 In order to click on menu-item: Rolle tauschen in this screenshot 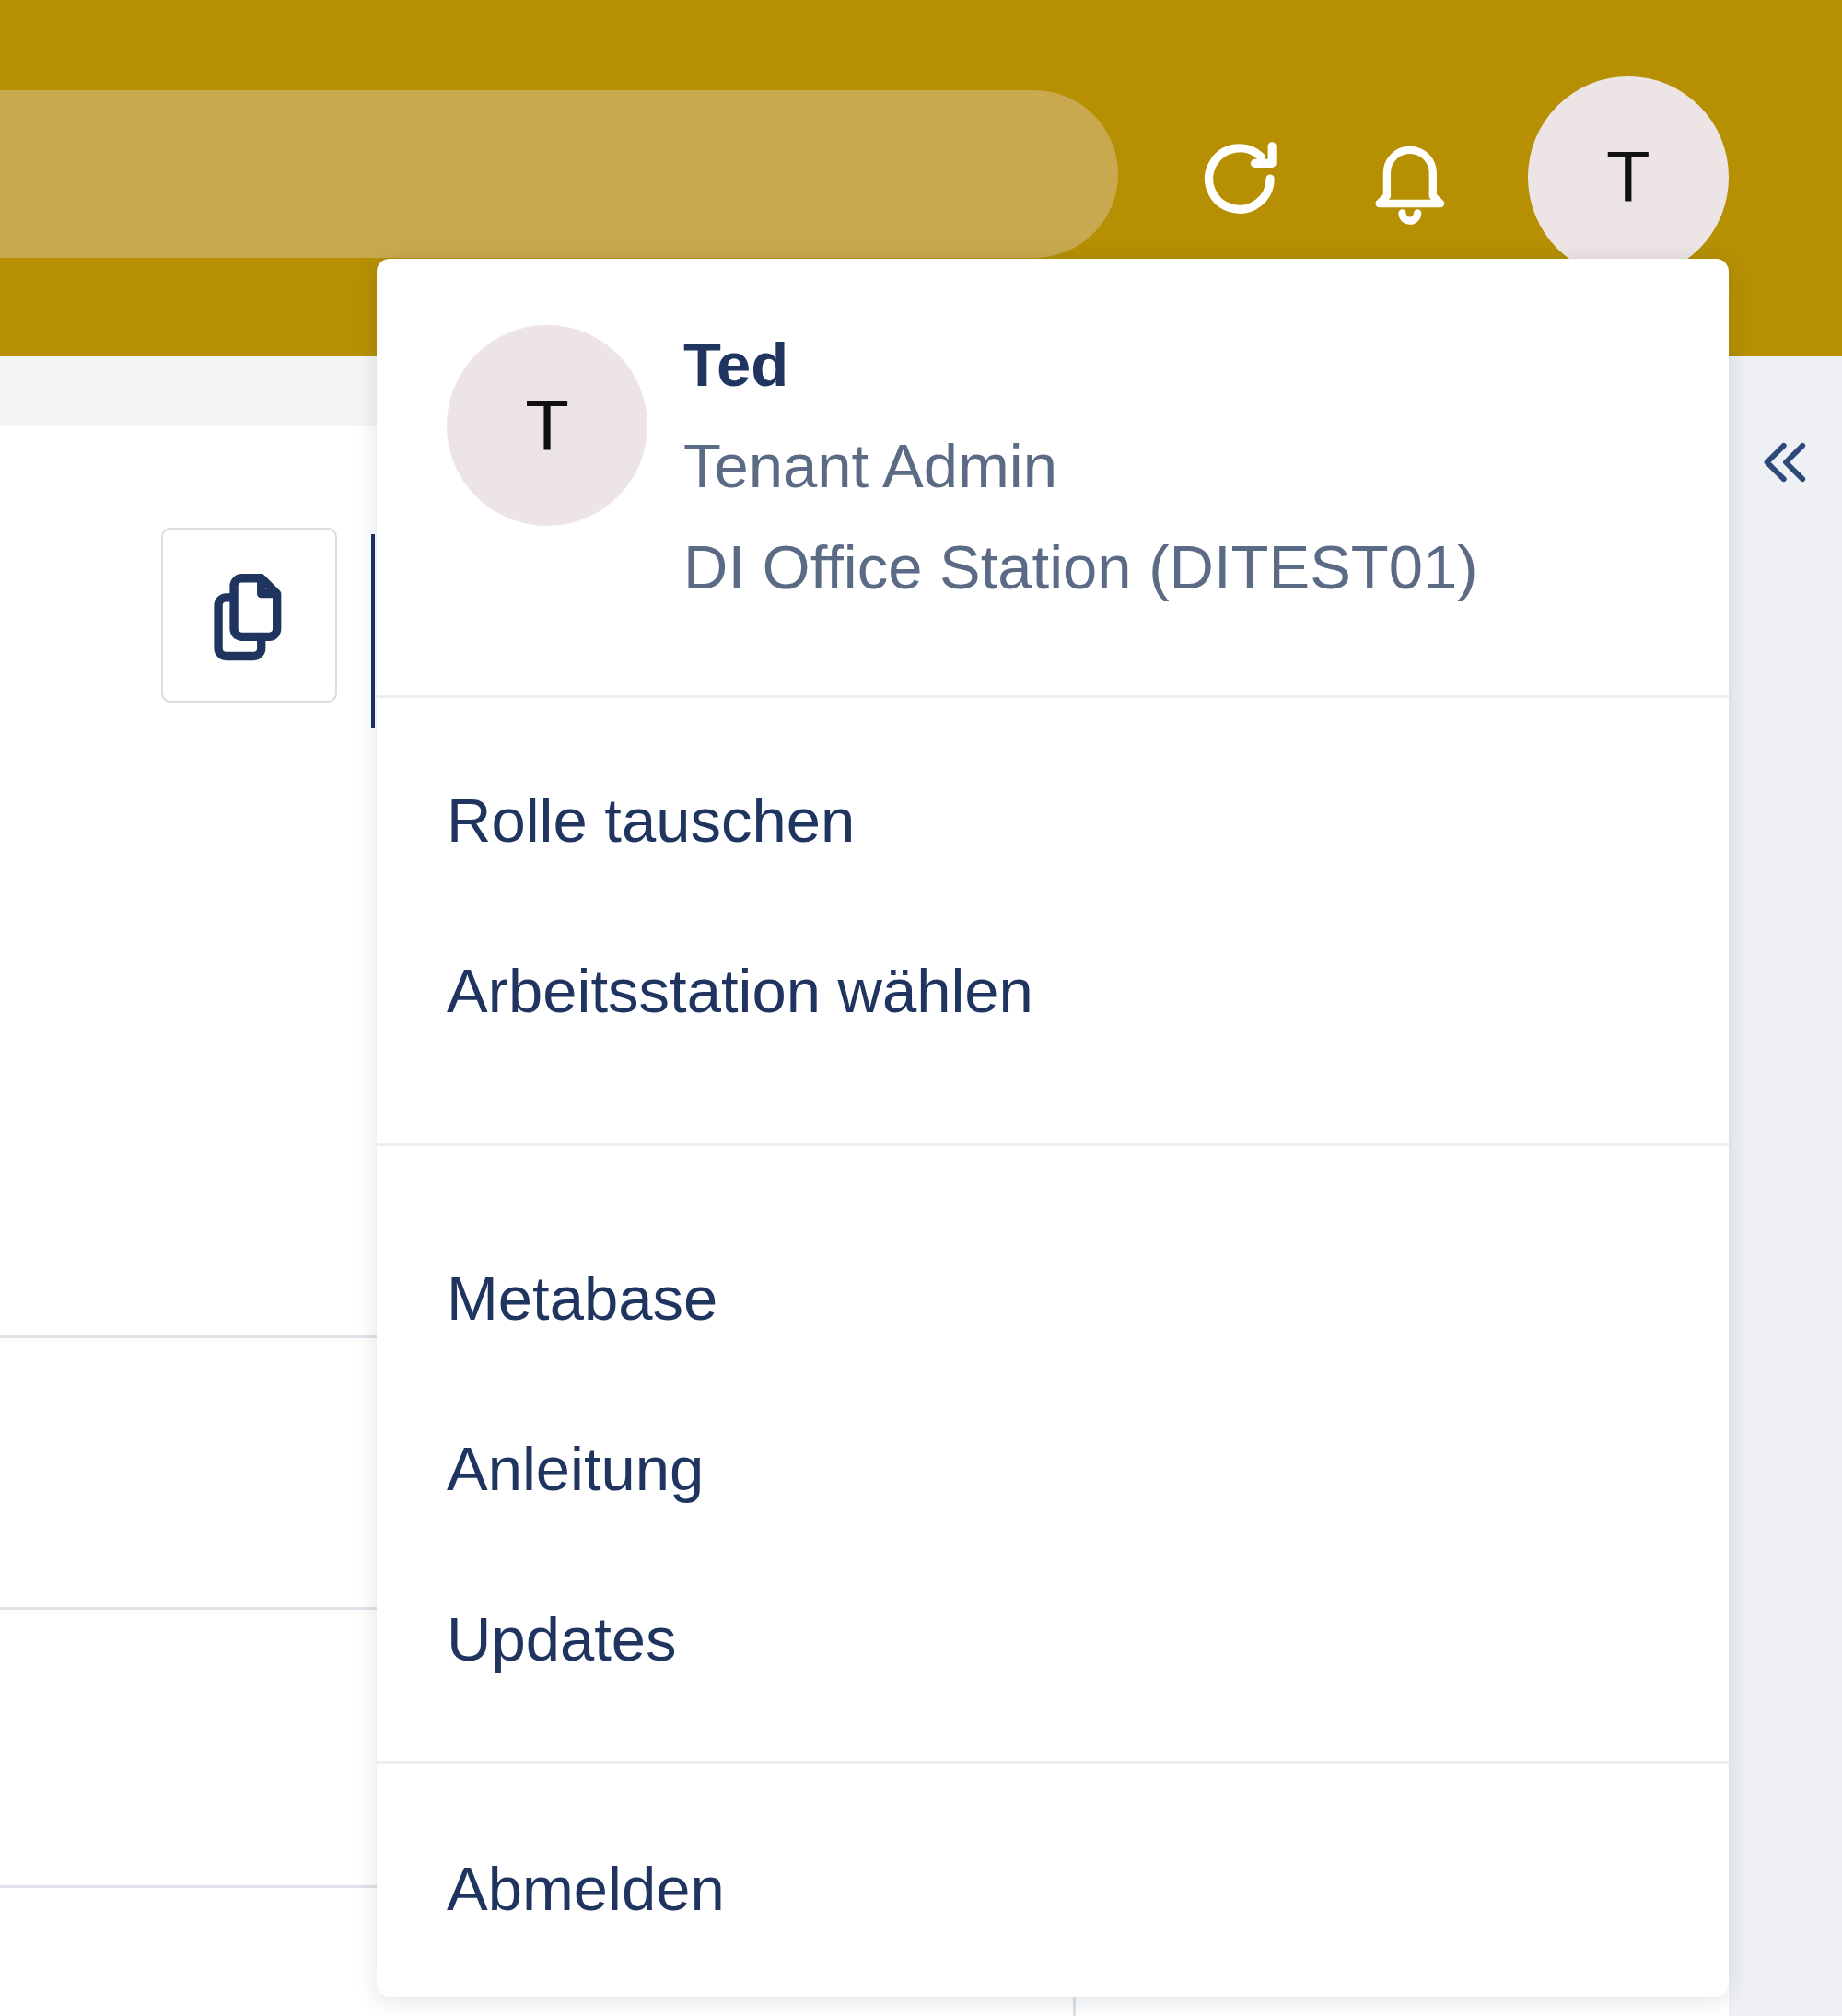, I will do `click(617, 820)`.